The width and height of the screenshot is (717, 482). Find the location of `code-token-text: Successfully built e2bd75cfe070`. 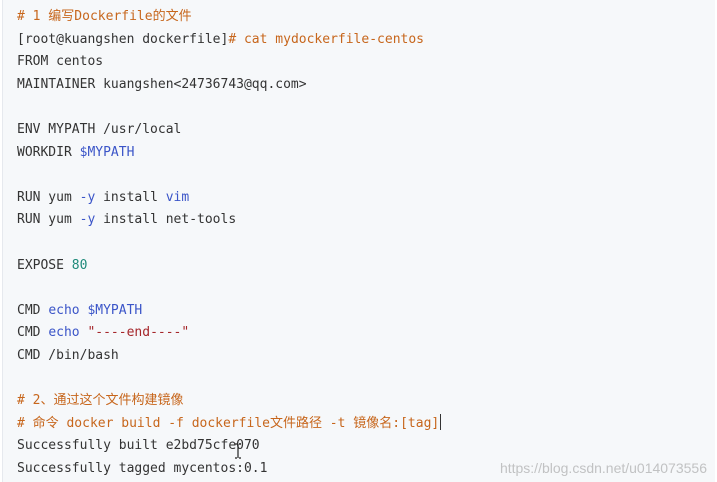

code-token-text: Successfully built e2bd75cfe070 is located at coordinates (138, 446).